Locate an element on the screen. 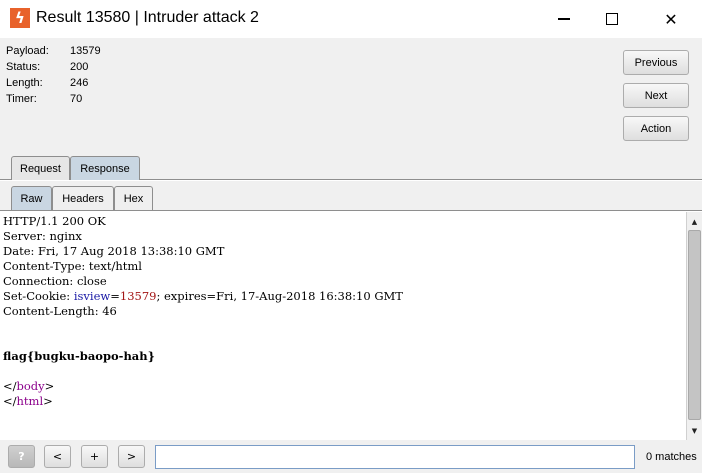 This screenshot has height=473, width=702. burp-lightning-icon: ϟ is located at coordinates (20, 18).